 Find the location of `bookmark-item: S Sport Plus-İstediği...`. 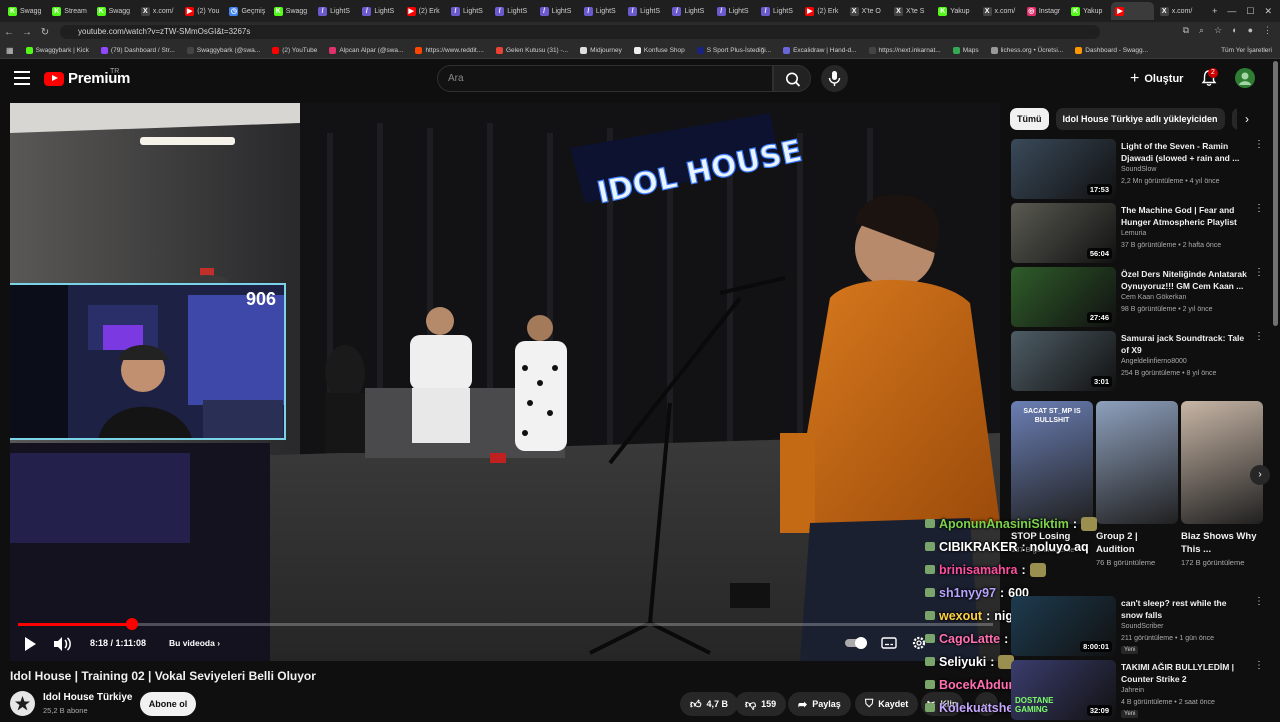

bookmark-item: S Sport Plus-İstediği... is located at coordinates (733, 50).